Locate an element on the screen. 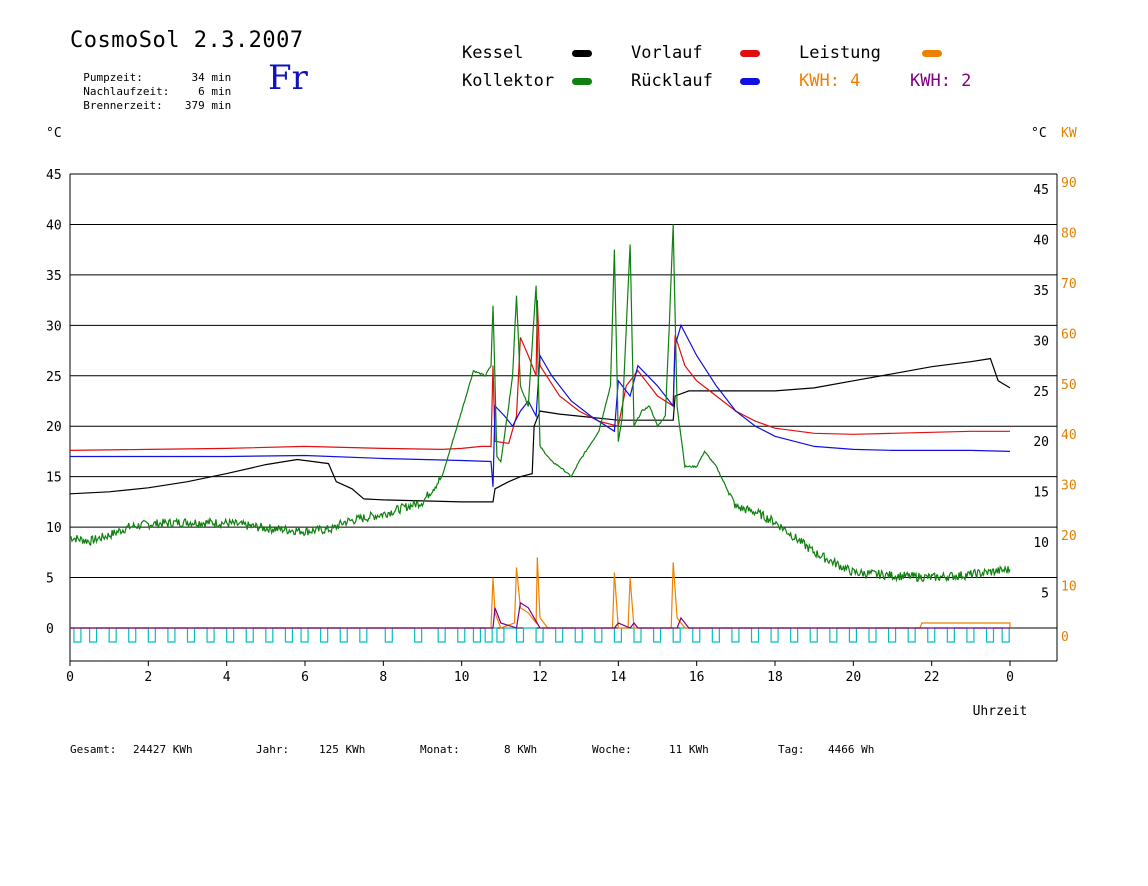 The height and width of the screenshot is (886, 1148). kw-tick: 90 is located at coordinates (1069, 183).